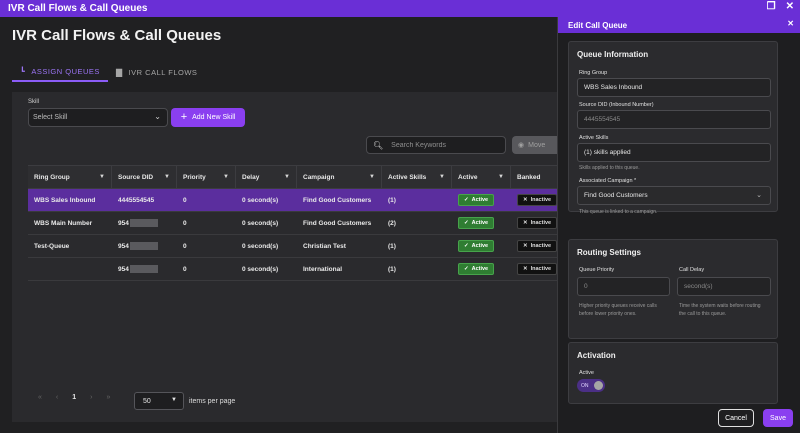 This screenshot has width=800, height=433. I want to click on column-header-source-did: Source DID ▼, so click(144, 177).